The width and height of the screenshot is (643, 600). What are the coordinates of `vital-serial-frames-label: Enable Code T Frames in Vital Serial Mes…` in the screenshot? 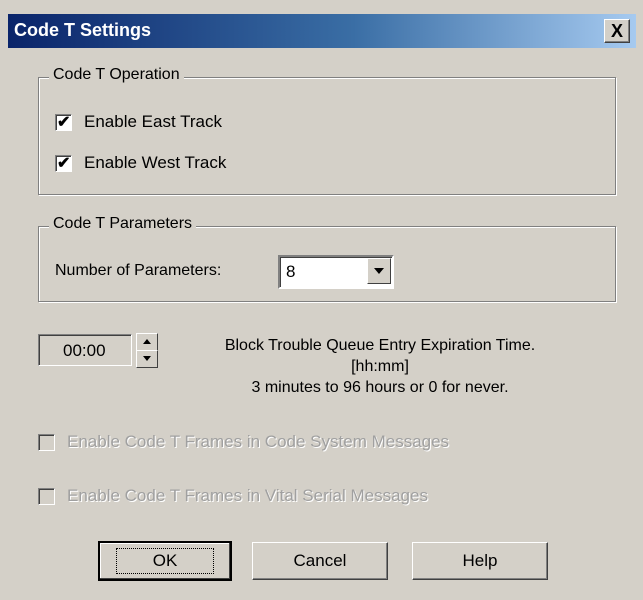 It's located at (247, 495).